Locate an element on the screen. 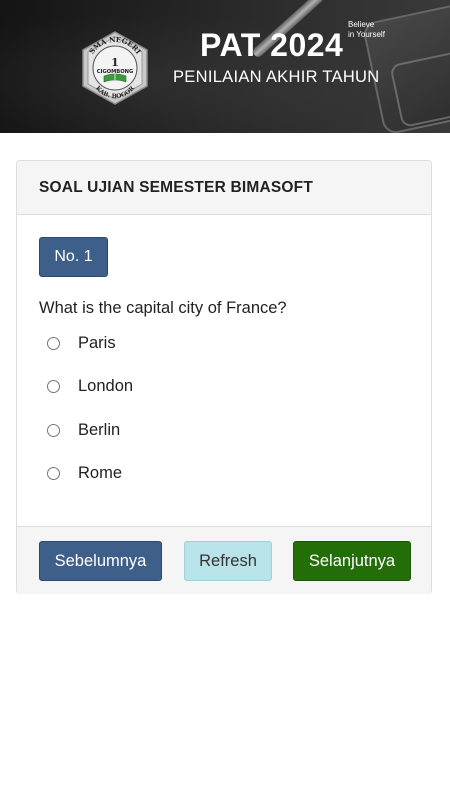 The width and height of the screenshot is (450, 800). option-london: London is located at coordinates (90, 386).